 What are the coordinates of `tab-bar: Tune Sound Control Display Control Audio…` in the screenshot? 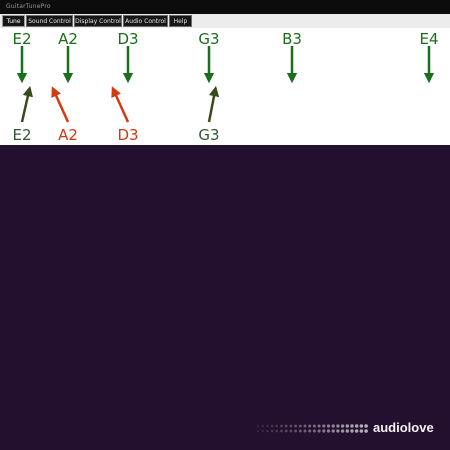 It's located at (225, 21).